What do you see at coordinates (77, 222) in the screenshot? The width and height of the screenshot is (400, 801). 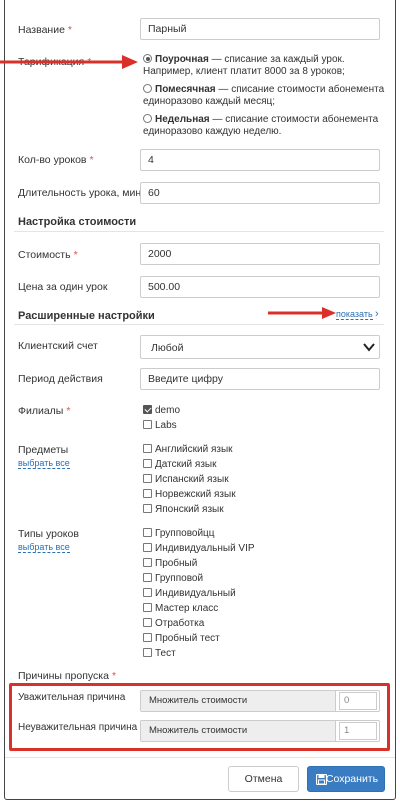 I see `pricing-section-title: Настройка стоимости` at bounding box center [77, 222].